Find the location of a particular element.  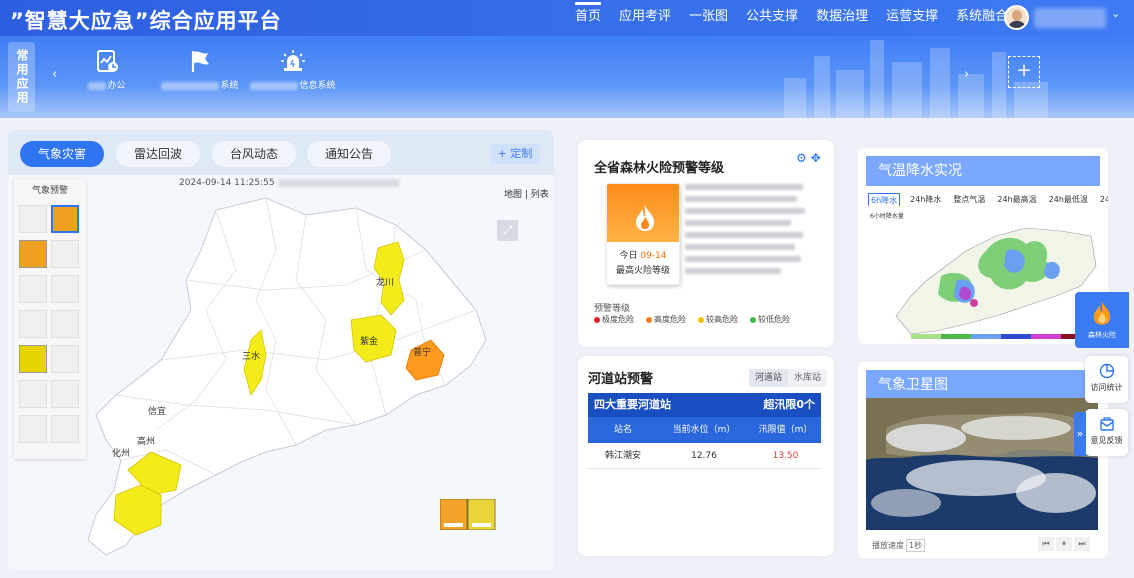

map-label-huazhou: 化州 is located at coordinates (121, 454).